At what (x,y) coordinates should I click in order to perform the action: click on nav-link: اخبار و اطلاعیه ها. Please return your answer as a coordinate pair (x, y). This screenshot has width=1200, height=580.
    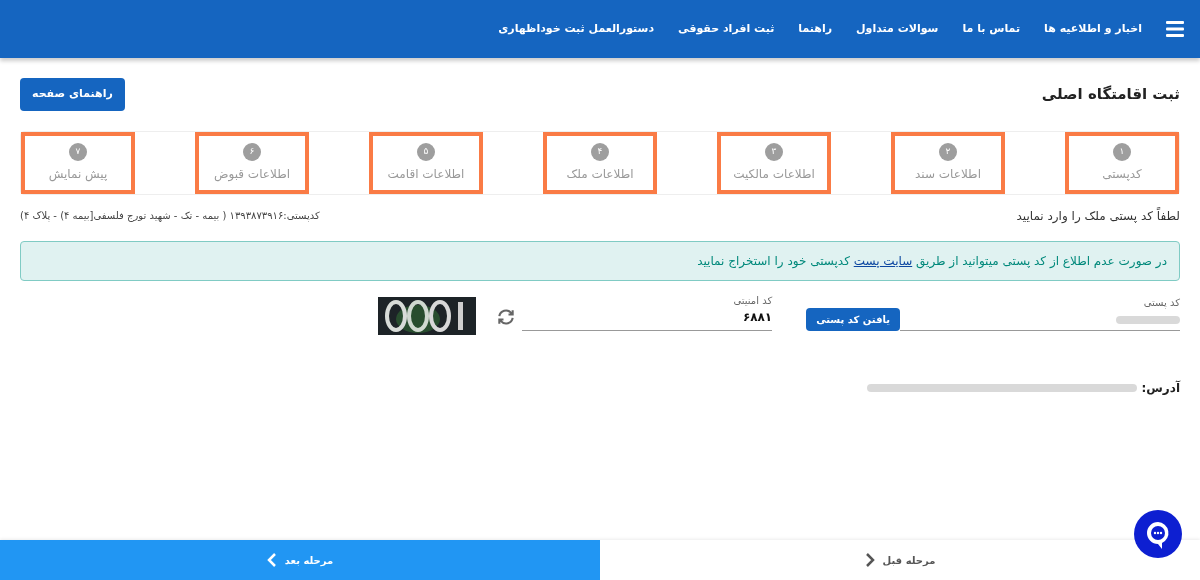
    Looking at the image, I should click on (1093, 29).